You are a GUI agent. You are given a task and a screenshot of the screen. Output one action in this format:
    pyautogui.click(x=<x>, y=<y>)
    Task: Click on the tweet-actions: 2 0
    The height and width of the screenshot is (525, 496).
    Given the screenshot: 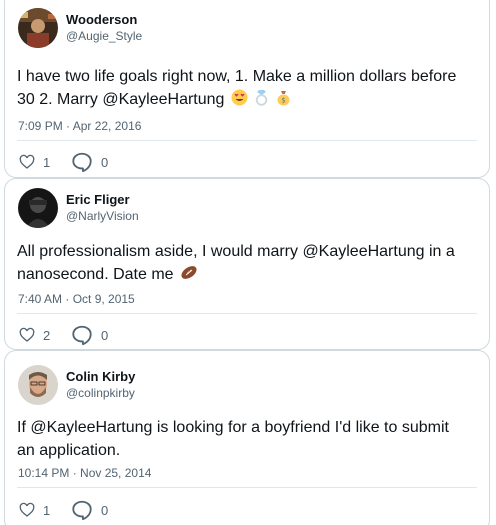 What is the action you would take?
    pyautogui.click(x=63, y=335)
    